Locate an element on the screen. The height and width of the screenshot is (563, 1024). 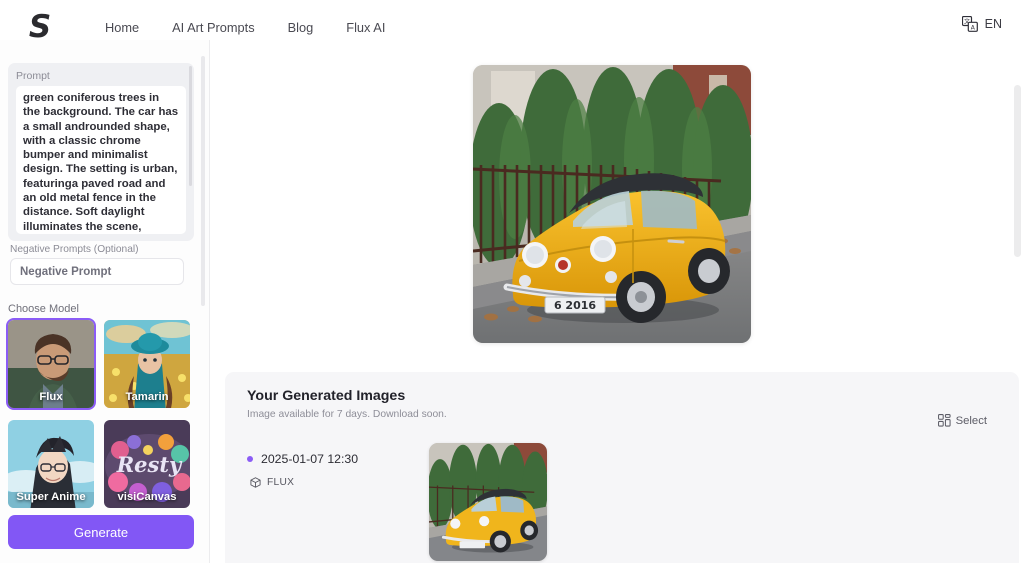
result-model-name: FLUX is located at coordinates (281, 482).